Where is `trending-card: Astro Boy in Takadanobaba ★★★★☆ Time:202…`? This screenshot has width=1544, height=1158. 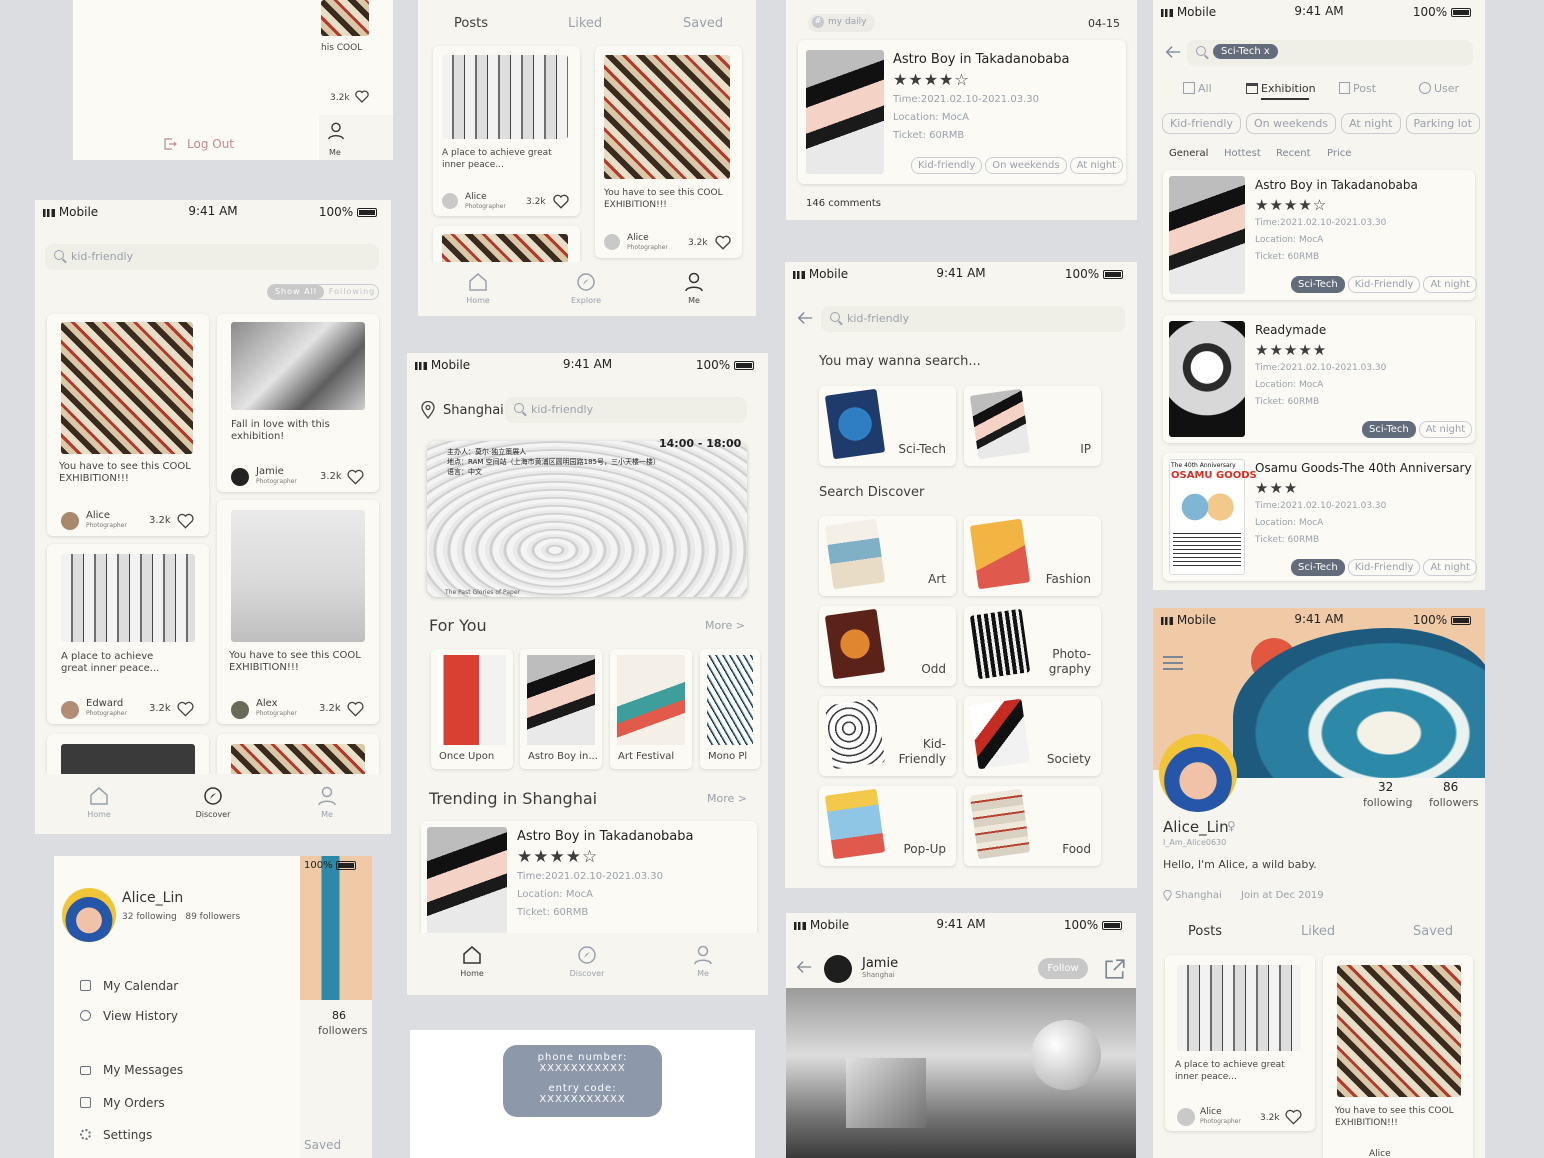
trending-card: Astro Boy in Takadanobaba ★★★★☆ Time:202… is located at coordinates (589, 881).